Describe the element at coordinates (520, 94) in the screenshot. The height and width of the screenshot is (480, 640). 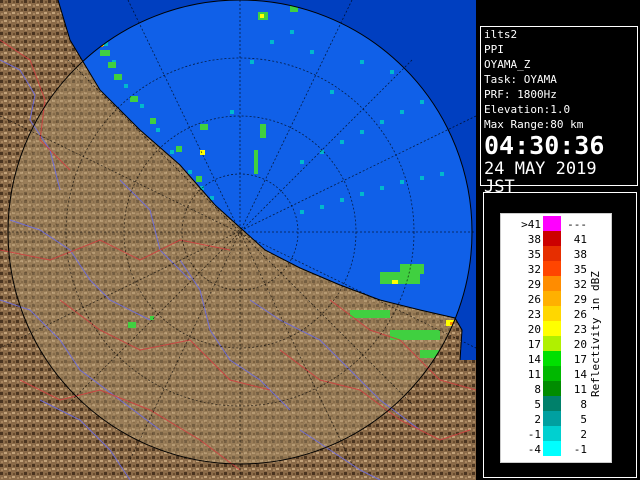
I see `prf-value: PRF: 1800Hz` at that location.